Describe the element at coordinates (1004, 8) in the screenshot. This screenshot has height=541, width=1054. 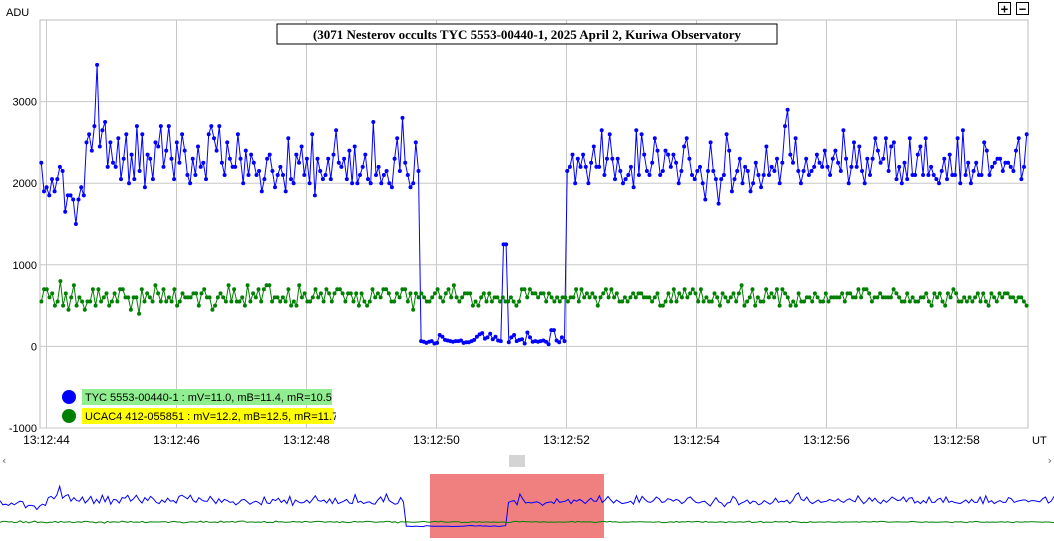
I see `zoom-in-button: +` at that location.